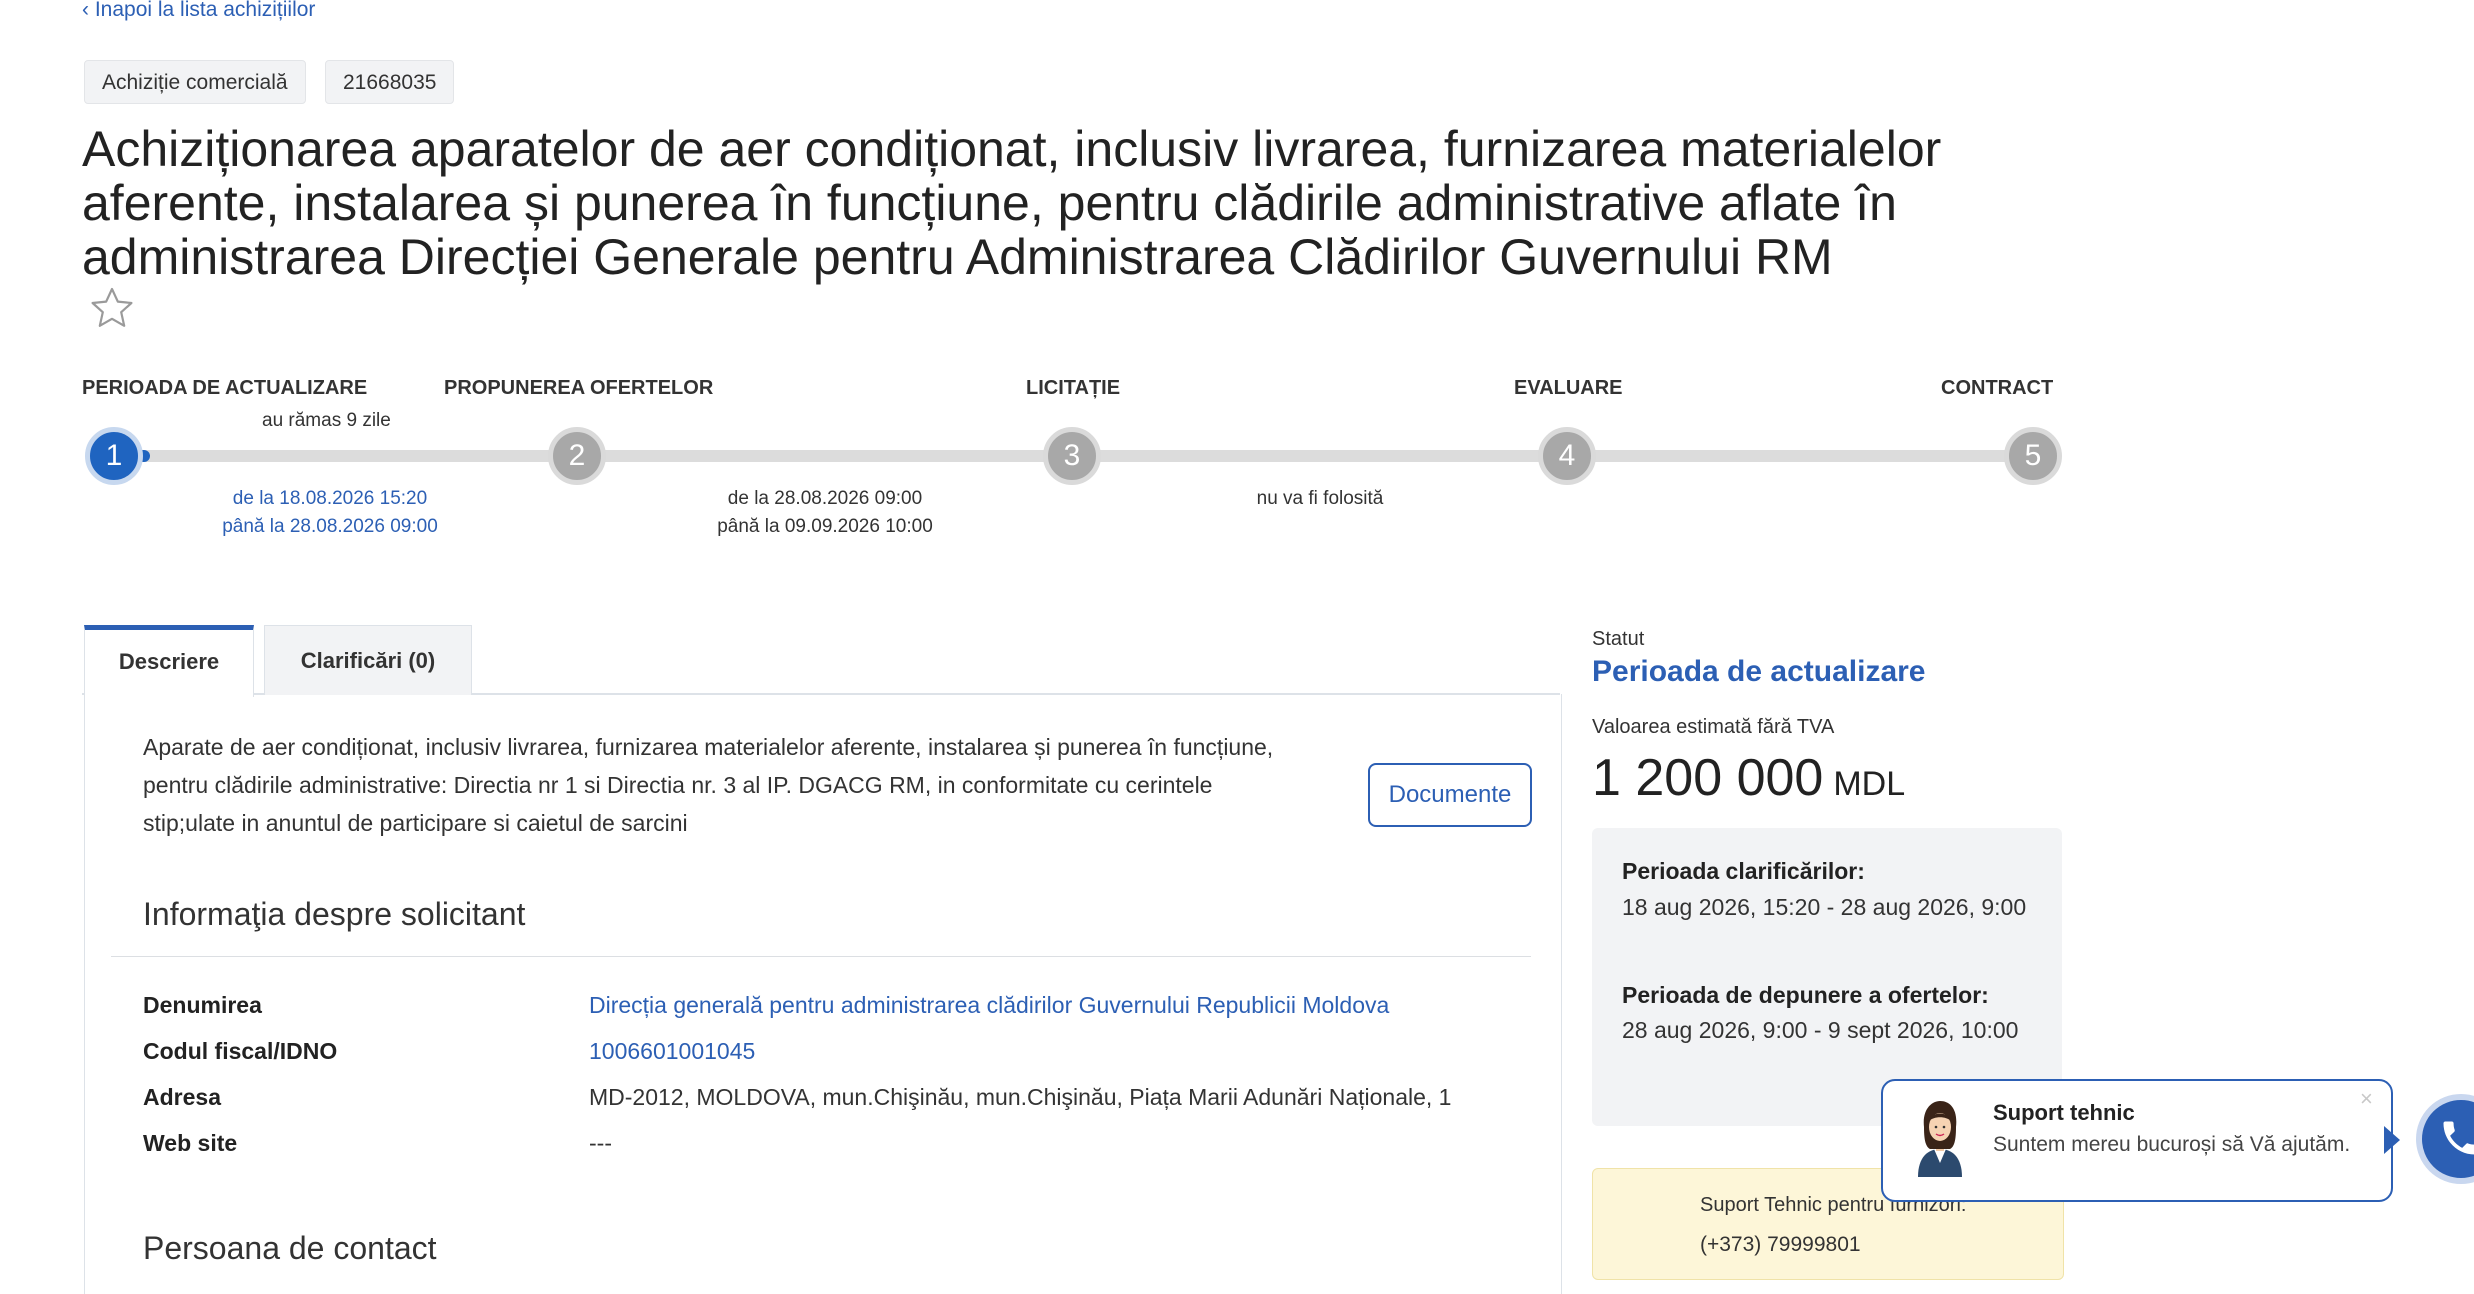  Describe the element at coordinates (1708, 778) in the screenshot. I see `amount-value: 1 200 000` at that location.